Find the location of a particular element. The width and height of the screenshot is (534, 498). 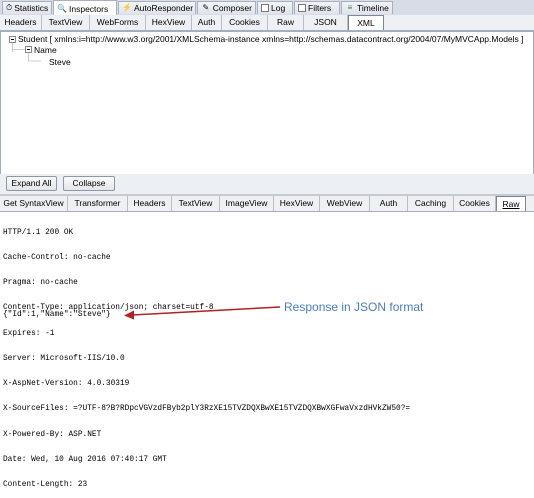

raw-header-line: Cache-Control: no-cache is located at coordinates (57, 258).